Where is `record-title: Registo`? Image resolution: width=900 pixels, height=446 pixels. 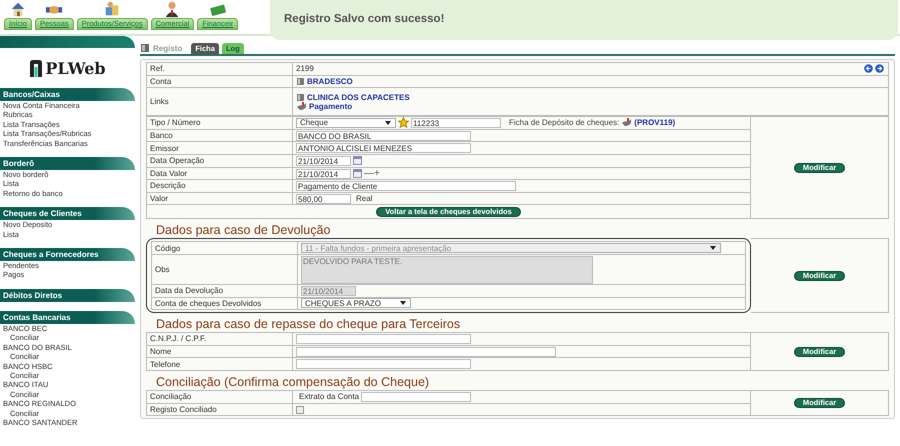 record-title: Registo is located at coordinates (167, 48).